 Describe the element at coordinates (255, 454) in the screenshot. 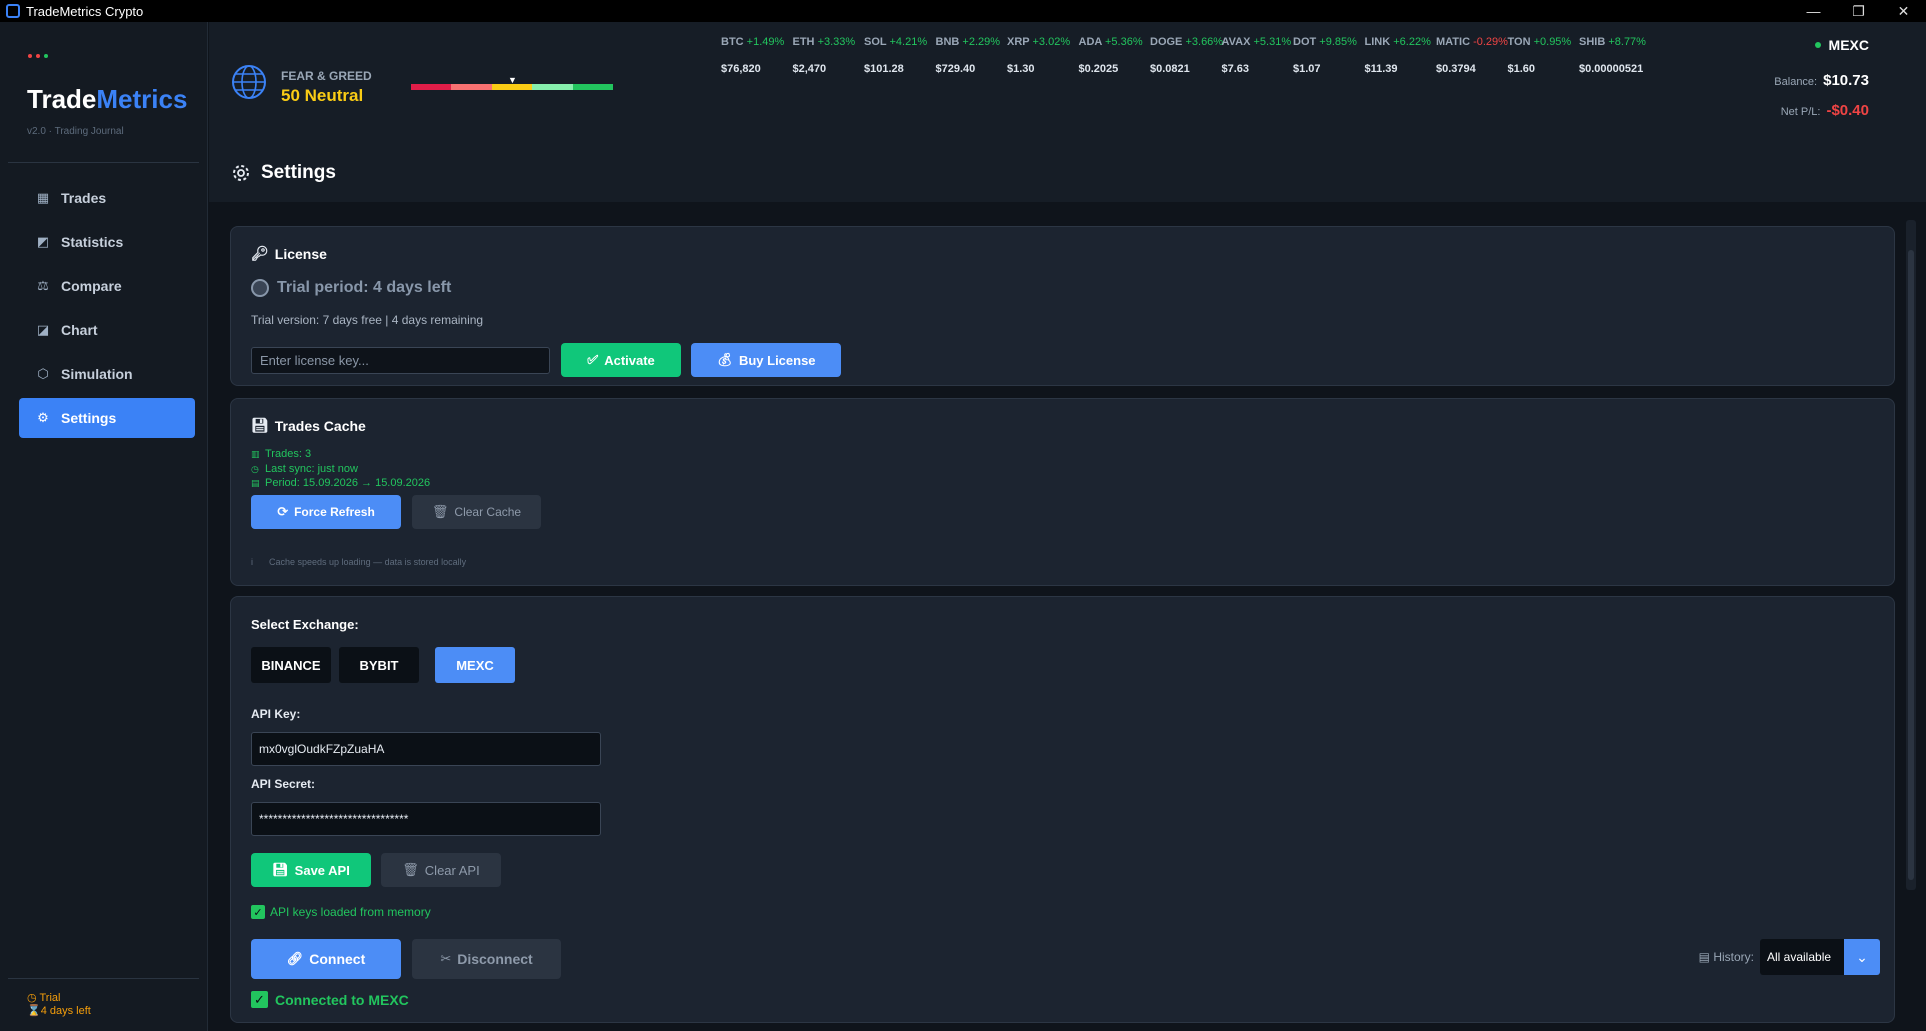

I see `chart-icon: ▥` at that location.